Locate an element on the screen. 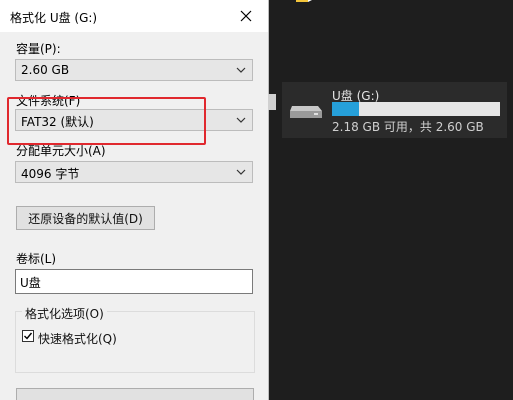  volume-label-input: U盘 is located at coordinates (134, 281).